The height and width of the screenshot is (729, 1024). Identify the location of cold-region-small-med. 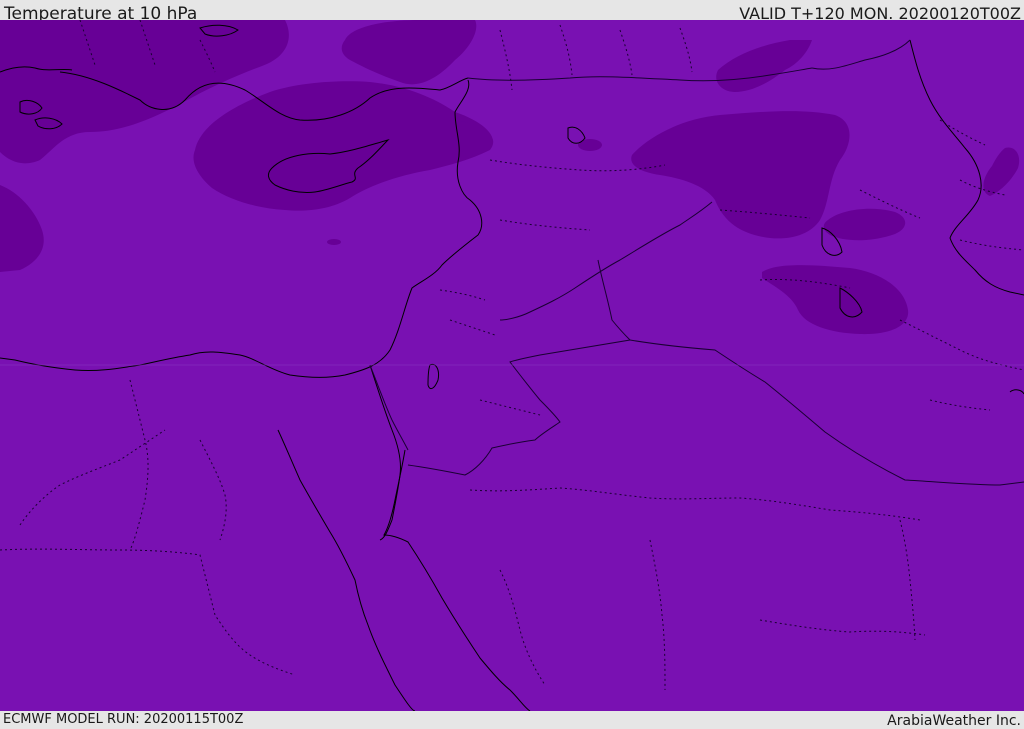
(334, 242).